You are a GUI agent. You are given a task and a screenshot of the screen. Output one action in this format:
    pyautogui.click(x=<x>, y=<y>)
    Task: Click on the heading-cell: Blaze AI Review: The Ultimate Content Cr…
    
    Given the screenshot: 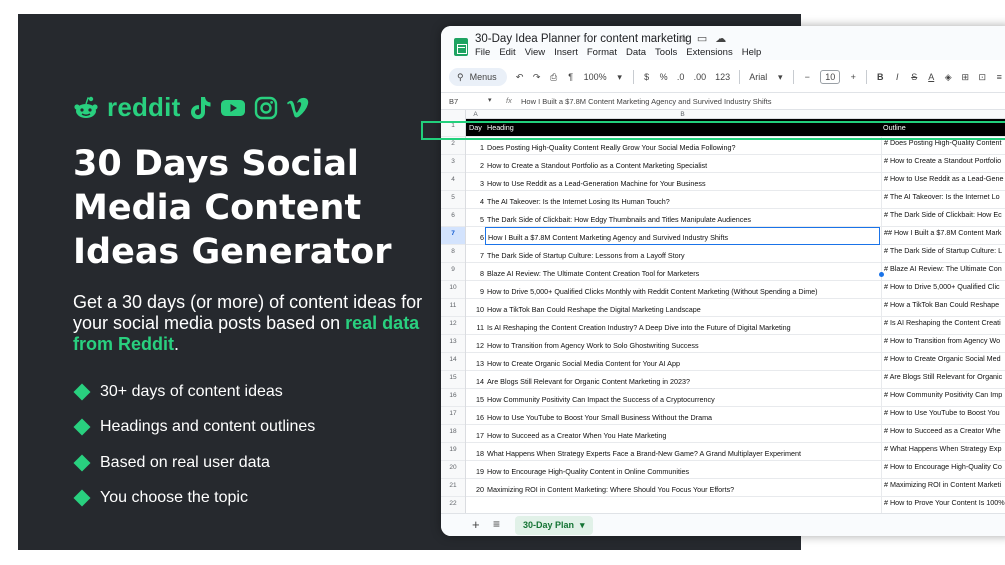 What is the action you would take?
    pyautogui.click(x=682, y=272)
    